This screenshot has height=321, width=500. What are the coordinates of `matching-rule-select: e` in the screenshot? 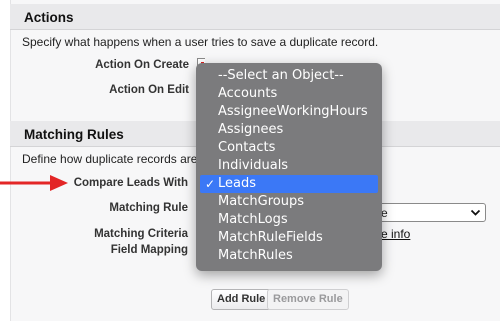 It's located at (432, 212).